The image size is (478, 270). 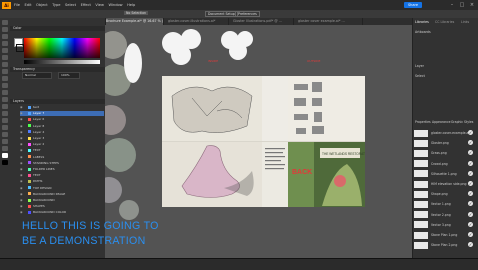 I want to click on appearance-tab: Appearance, so click(x=441, y=122).